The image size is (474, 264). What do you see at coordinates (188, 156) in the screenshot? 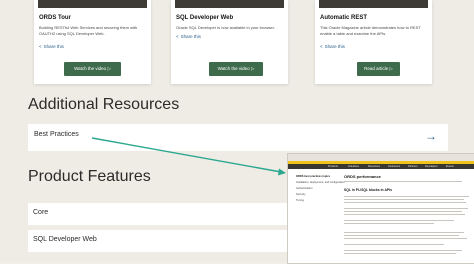
I see `annotation-arrow` at bounding box center [188, 156].